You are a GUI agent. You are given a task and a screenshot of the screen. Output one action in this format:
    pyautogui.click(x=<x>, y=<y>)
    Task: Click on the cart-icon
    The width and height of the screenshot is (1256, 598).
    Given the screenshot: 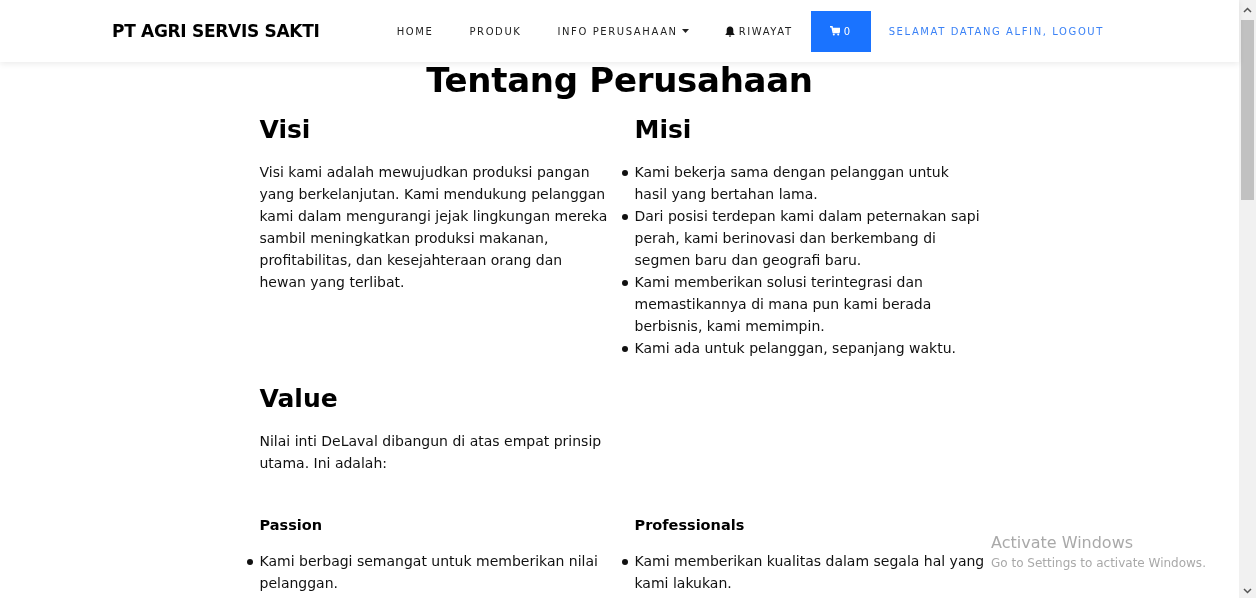 What is the action you would take?
    pyautogui.click(x=834, y=31)
    